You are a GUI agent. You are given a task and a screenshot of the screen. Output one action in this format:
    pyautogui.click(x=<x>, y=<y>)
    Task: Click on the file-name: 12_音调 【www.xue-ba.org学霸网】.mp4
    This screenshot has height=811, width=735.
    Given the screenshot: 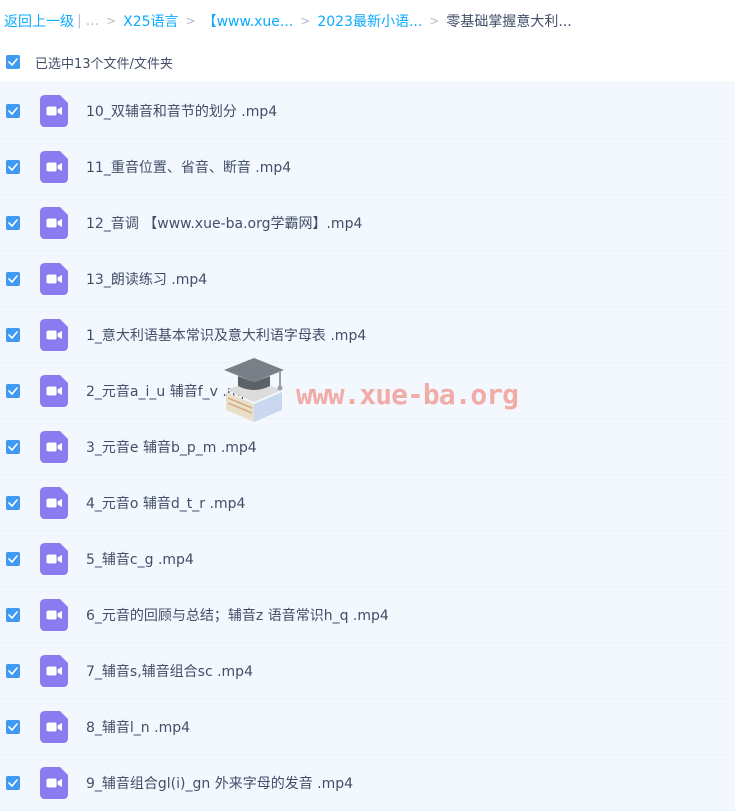 What is the action you would take?
    pyautogui.click(x=224, y=223)
    